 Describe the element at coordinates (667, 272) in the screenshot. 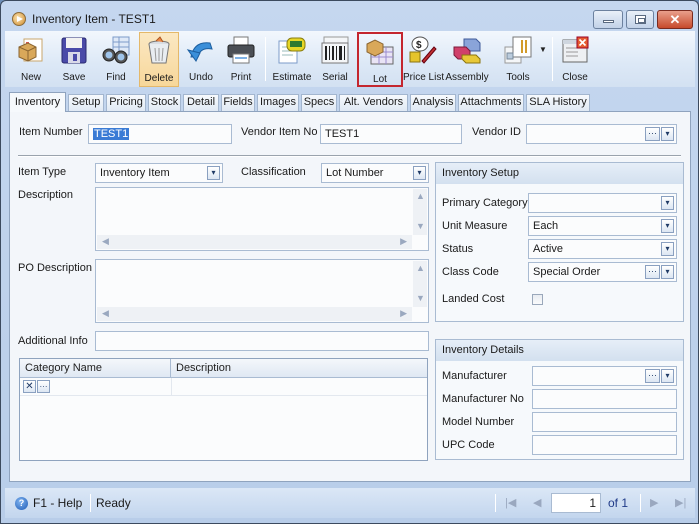

I see `class-code-dropdown-button: ▾` at that location.